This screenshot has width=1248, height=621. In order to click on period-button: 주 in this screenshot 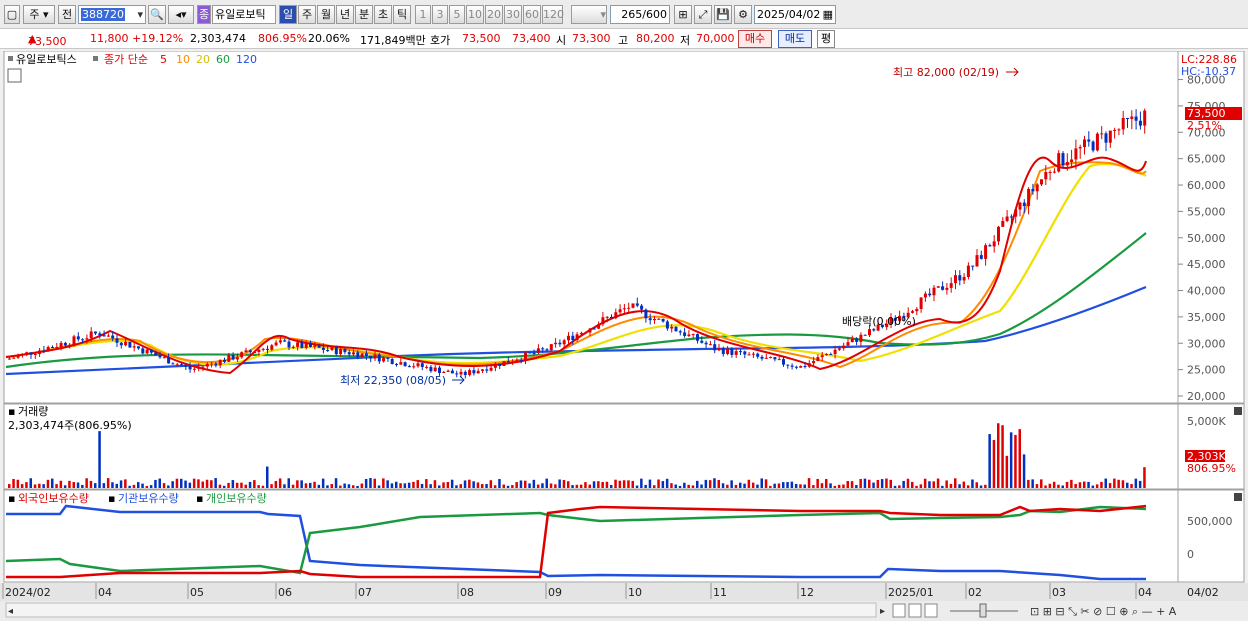, I will do `click(307, 14)`.